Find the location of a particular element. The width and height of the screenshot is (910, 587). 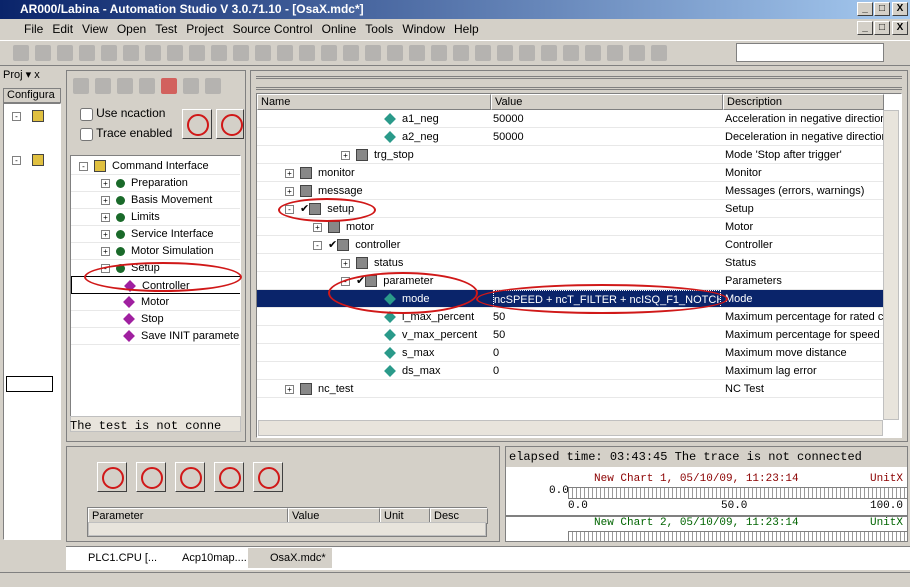

menu-project: Project is located at coordinates (204, 29).